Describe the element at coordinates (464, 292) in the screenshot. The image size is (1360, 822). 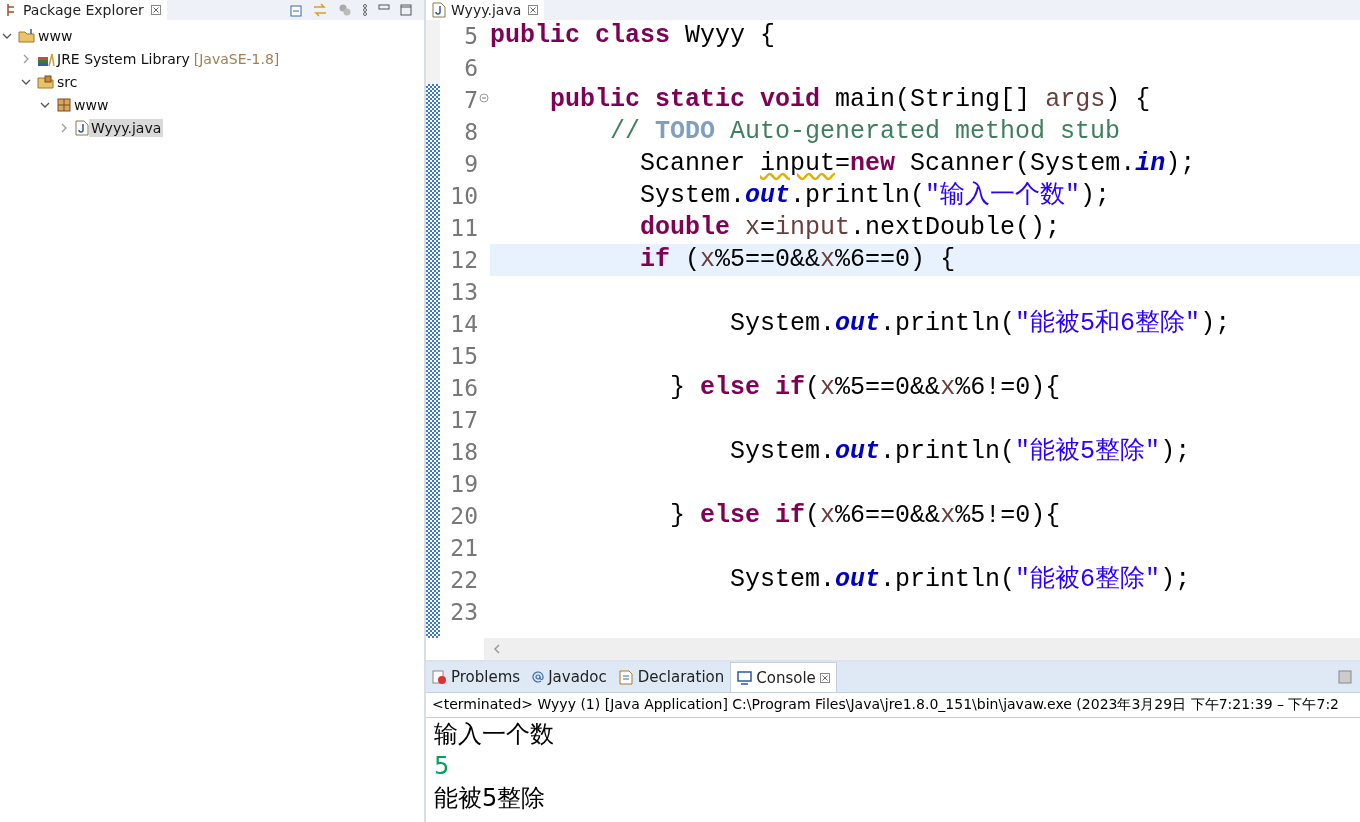
I see `line-number: 13` at that location.